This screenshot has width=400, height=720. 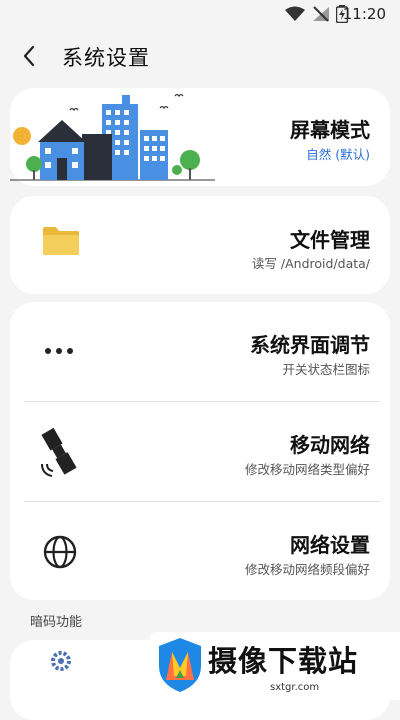 I want to click on mobile-network-subtitle: 修改移动网络类型偏好, so click(x=307, y=469).